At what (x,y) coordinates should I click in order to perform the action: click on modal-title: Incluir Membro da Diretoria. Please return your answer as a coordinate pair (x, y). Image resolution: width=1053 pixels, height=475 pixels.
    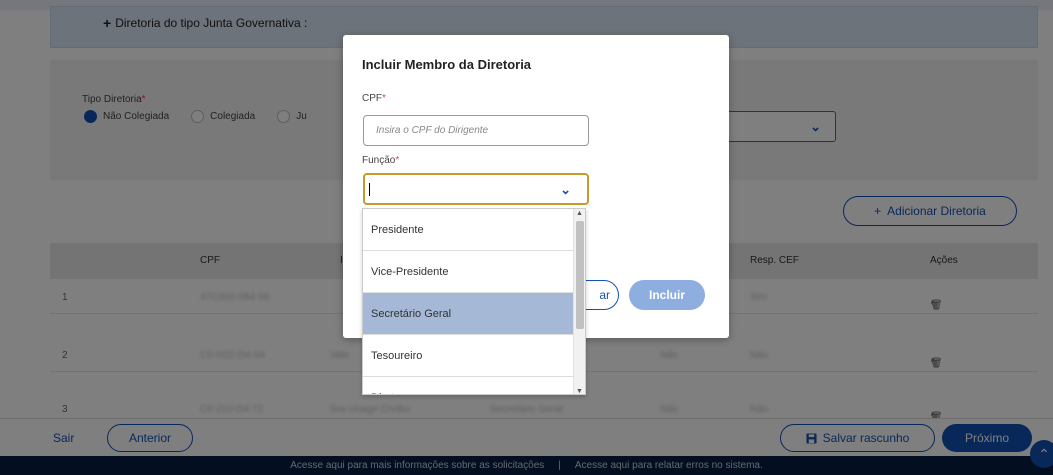
    Looking at the image, I should click on (447, 64).